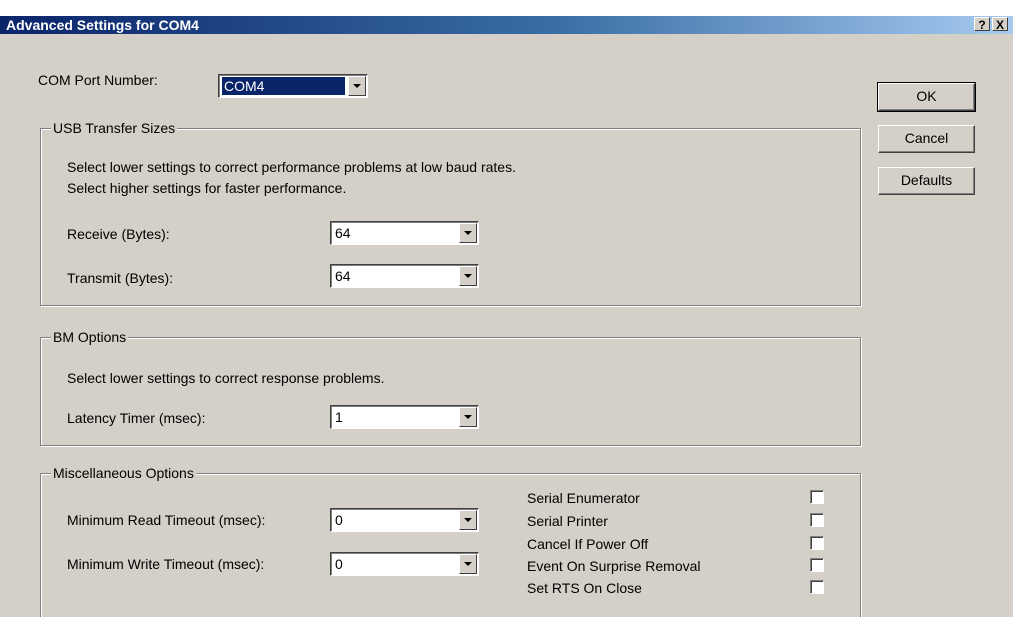 This screenshot has height=617, width=1013. What do you see at coordinates (339, 564) in the screenshot?
I see `write-timeout-value: 0` at bounding box center [339, 564].